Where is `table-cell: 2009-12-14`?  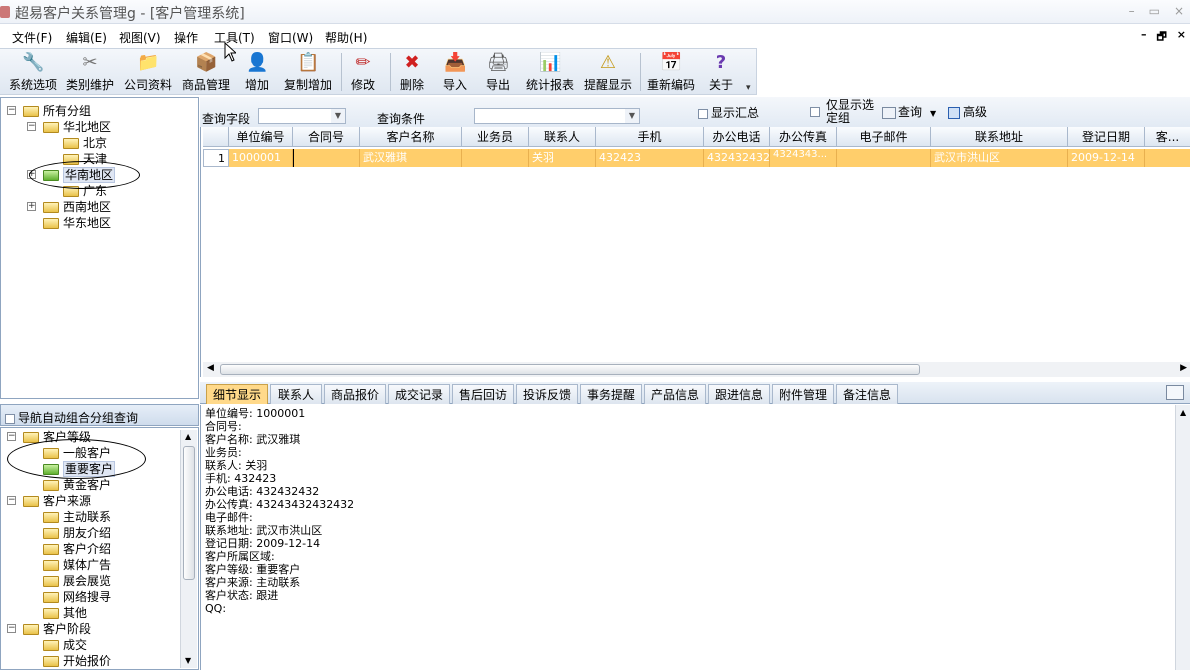 table-cell: 2009-12-14 is located at coordinates (1106, 158).